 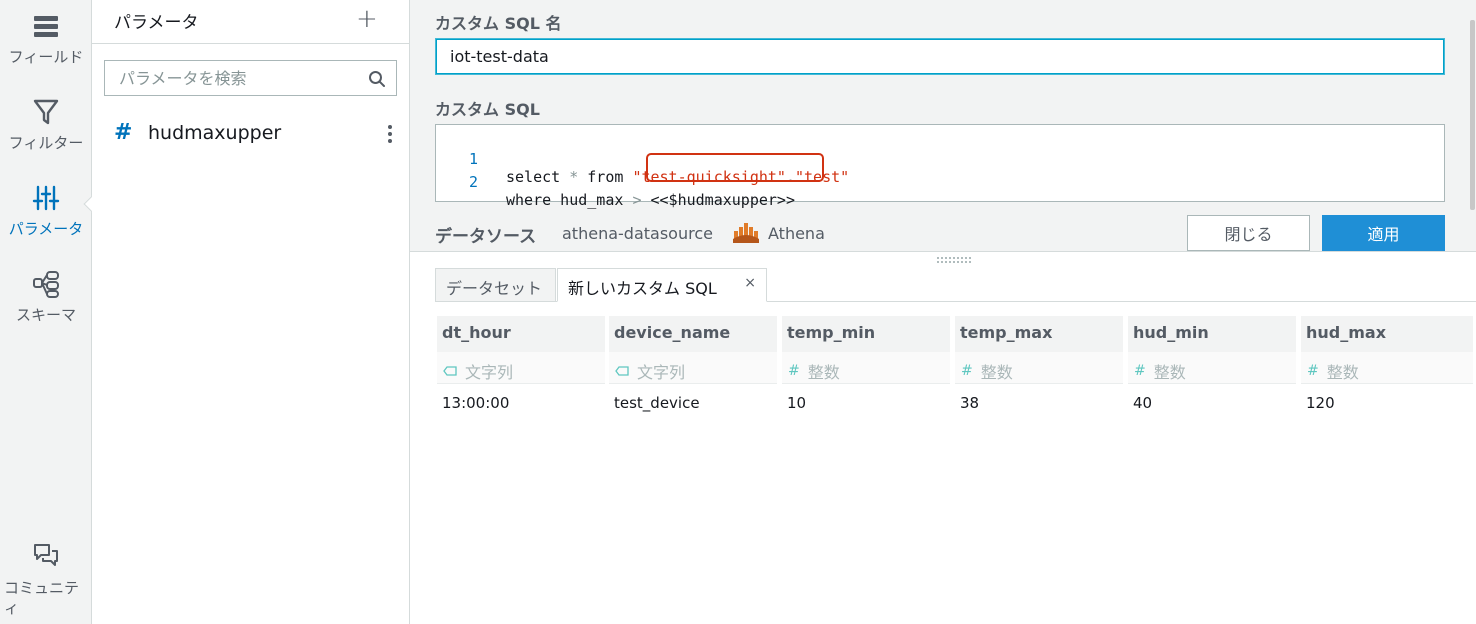 I want to click on sql-name-field, so click(x=940, y=56).